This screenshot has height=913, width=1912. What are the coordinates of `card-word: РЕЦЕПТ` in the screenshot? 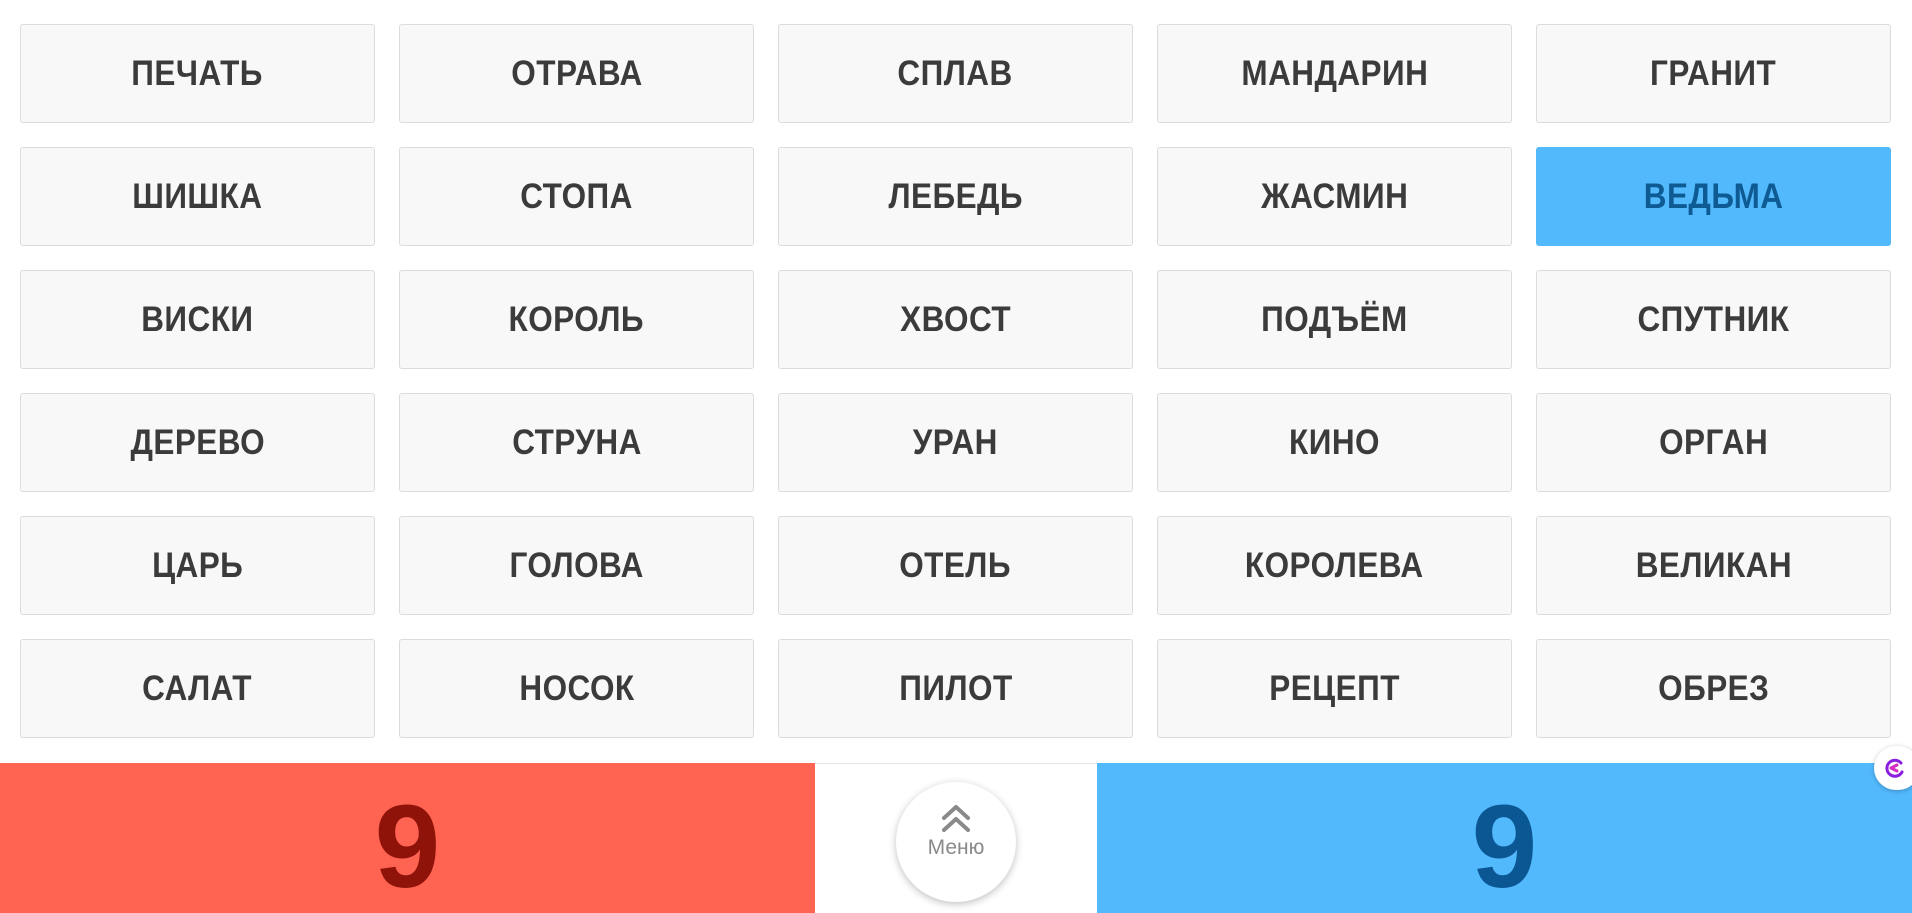 It's located at (1334, 688).